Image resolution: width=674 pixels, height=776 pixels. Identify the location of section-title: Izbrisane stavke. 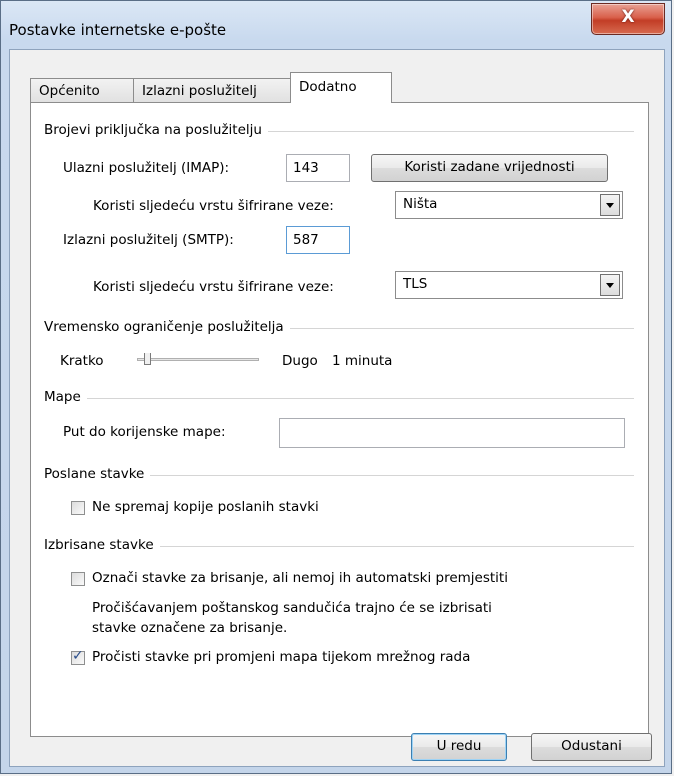
(99, 545).